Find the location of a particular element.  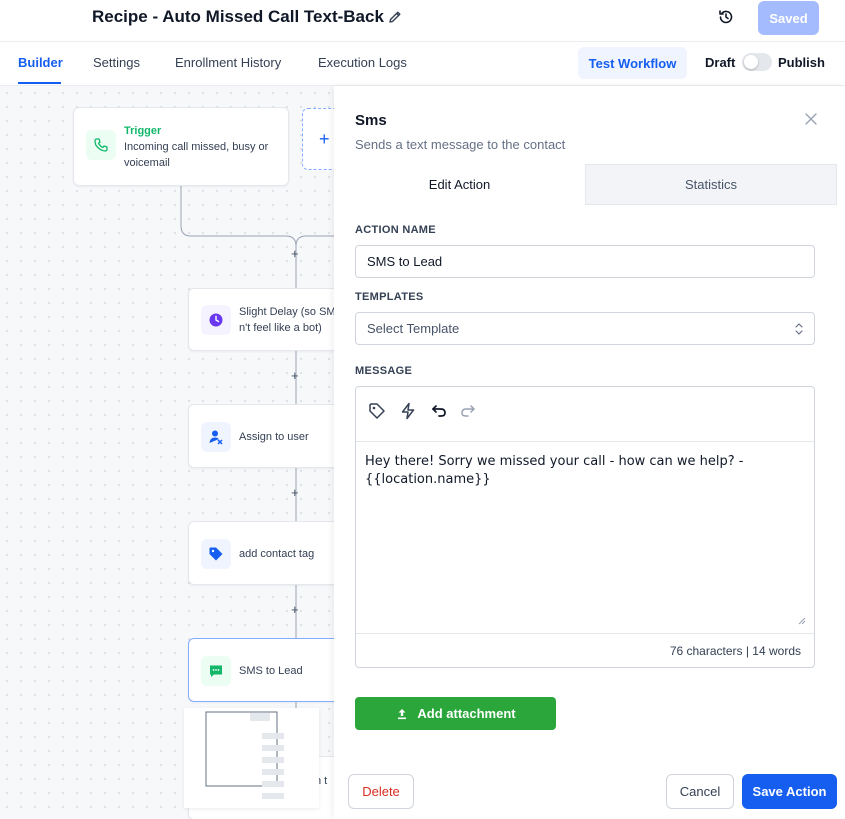

upload-icon is located at coordinates (402, 713).